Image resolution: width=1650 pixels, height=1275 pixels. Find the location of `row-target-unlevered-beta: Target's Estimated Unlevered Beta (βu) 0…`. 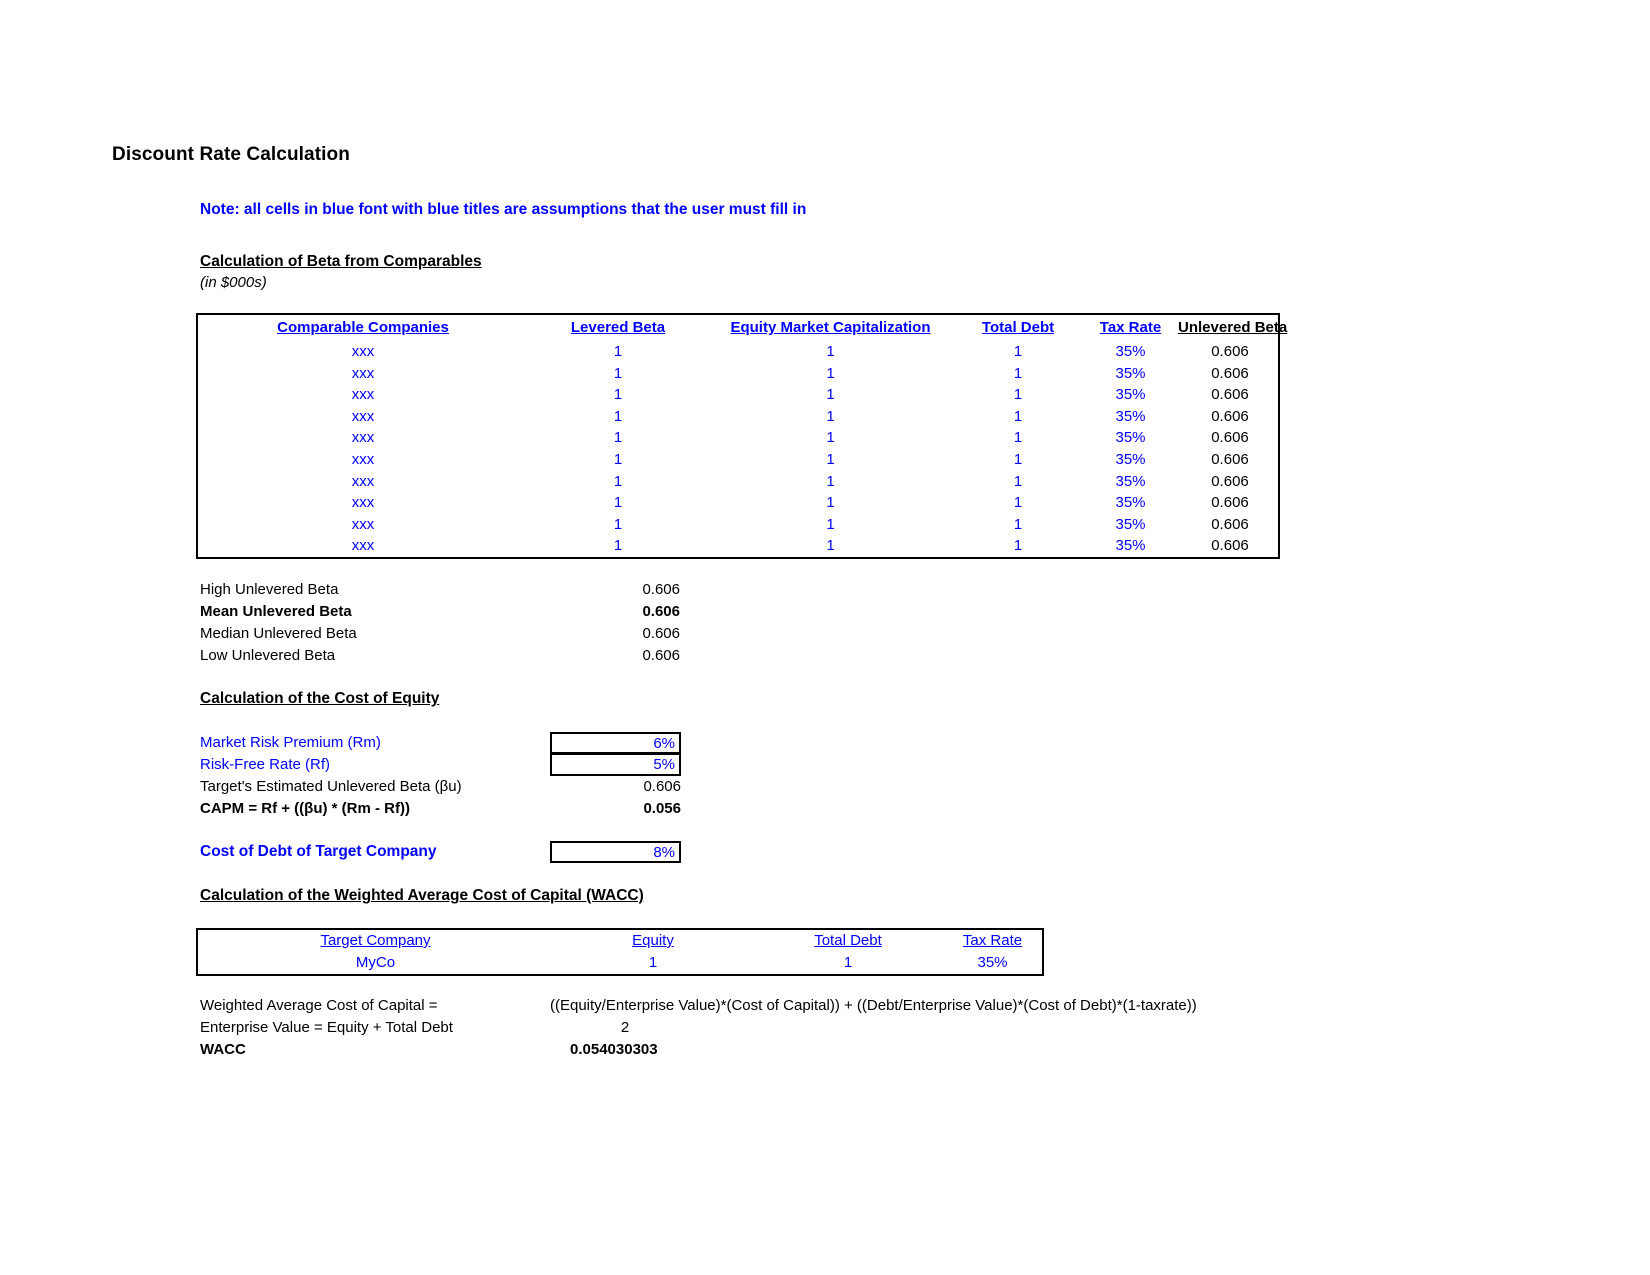

row-target-unlevered-beta: Target's Estimated Unlevered Beta (βu) 0… is located at coordinates (550, 787).